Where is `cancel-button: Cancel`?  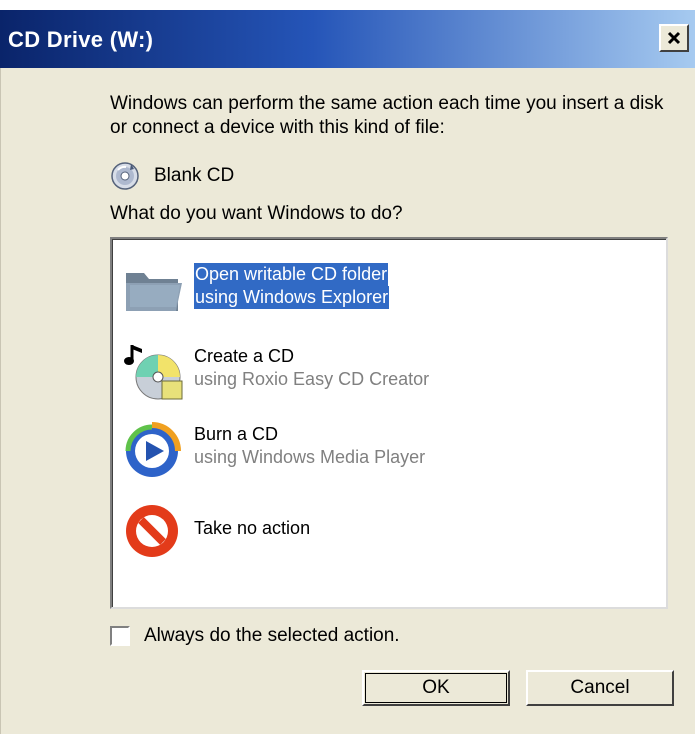 cancel-button: Cancel is located at coordinates (600, 688).